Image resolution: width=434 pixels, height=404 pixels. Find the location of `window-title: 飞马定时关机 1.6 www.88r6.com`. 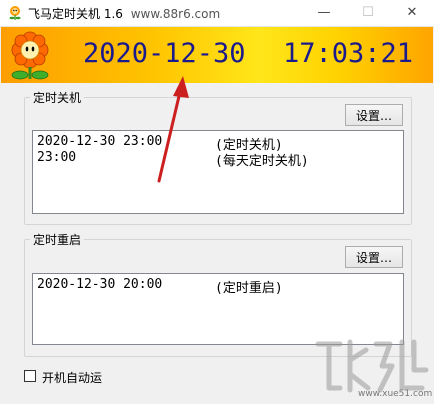

window-title: 飞马定时关机 1.6 www.88r6.com is located at coordinates (124, 13).